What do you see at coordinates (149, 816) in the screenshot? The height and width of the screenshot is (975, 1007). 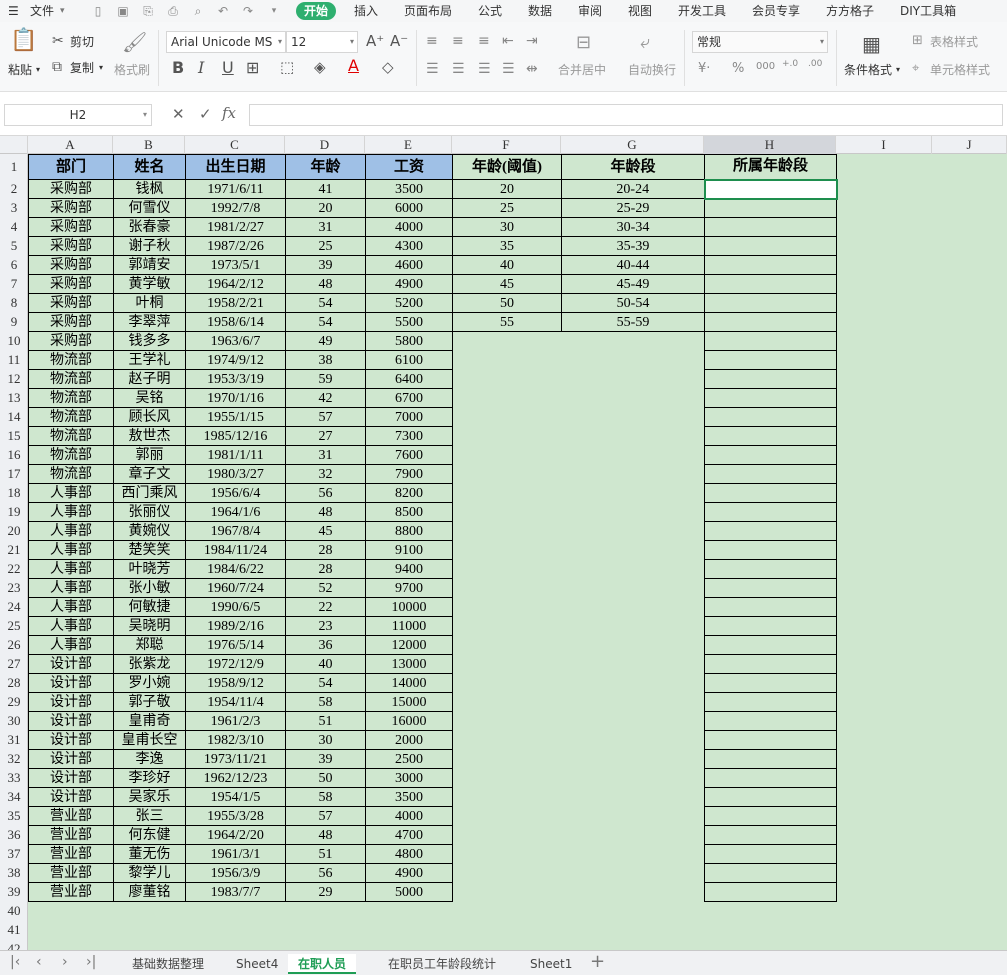 I see `data-cell: 张三` at bounding box center [149, 816].